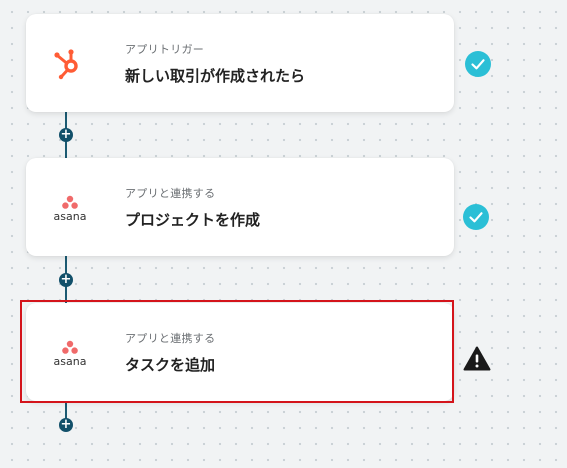 This screenshot has height=468, width=567. I want to click on step-subtitle: アプリトリガー, so click(165, 49).